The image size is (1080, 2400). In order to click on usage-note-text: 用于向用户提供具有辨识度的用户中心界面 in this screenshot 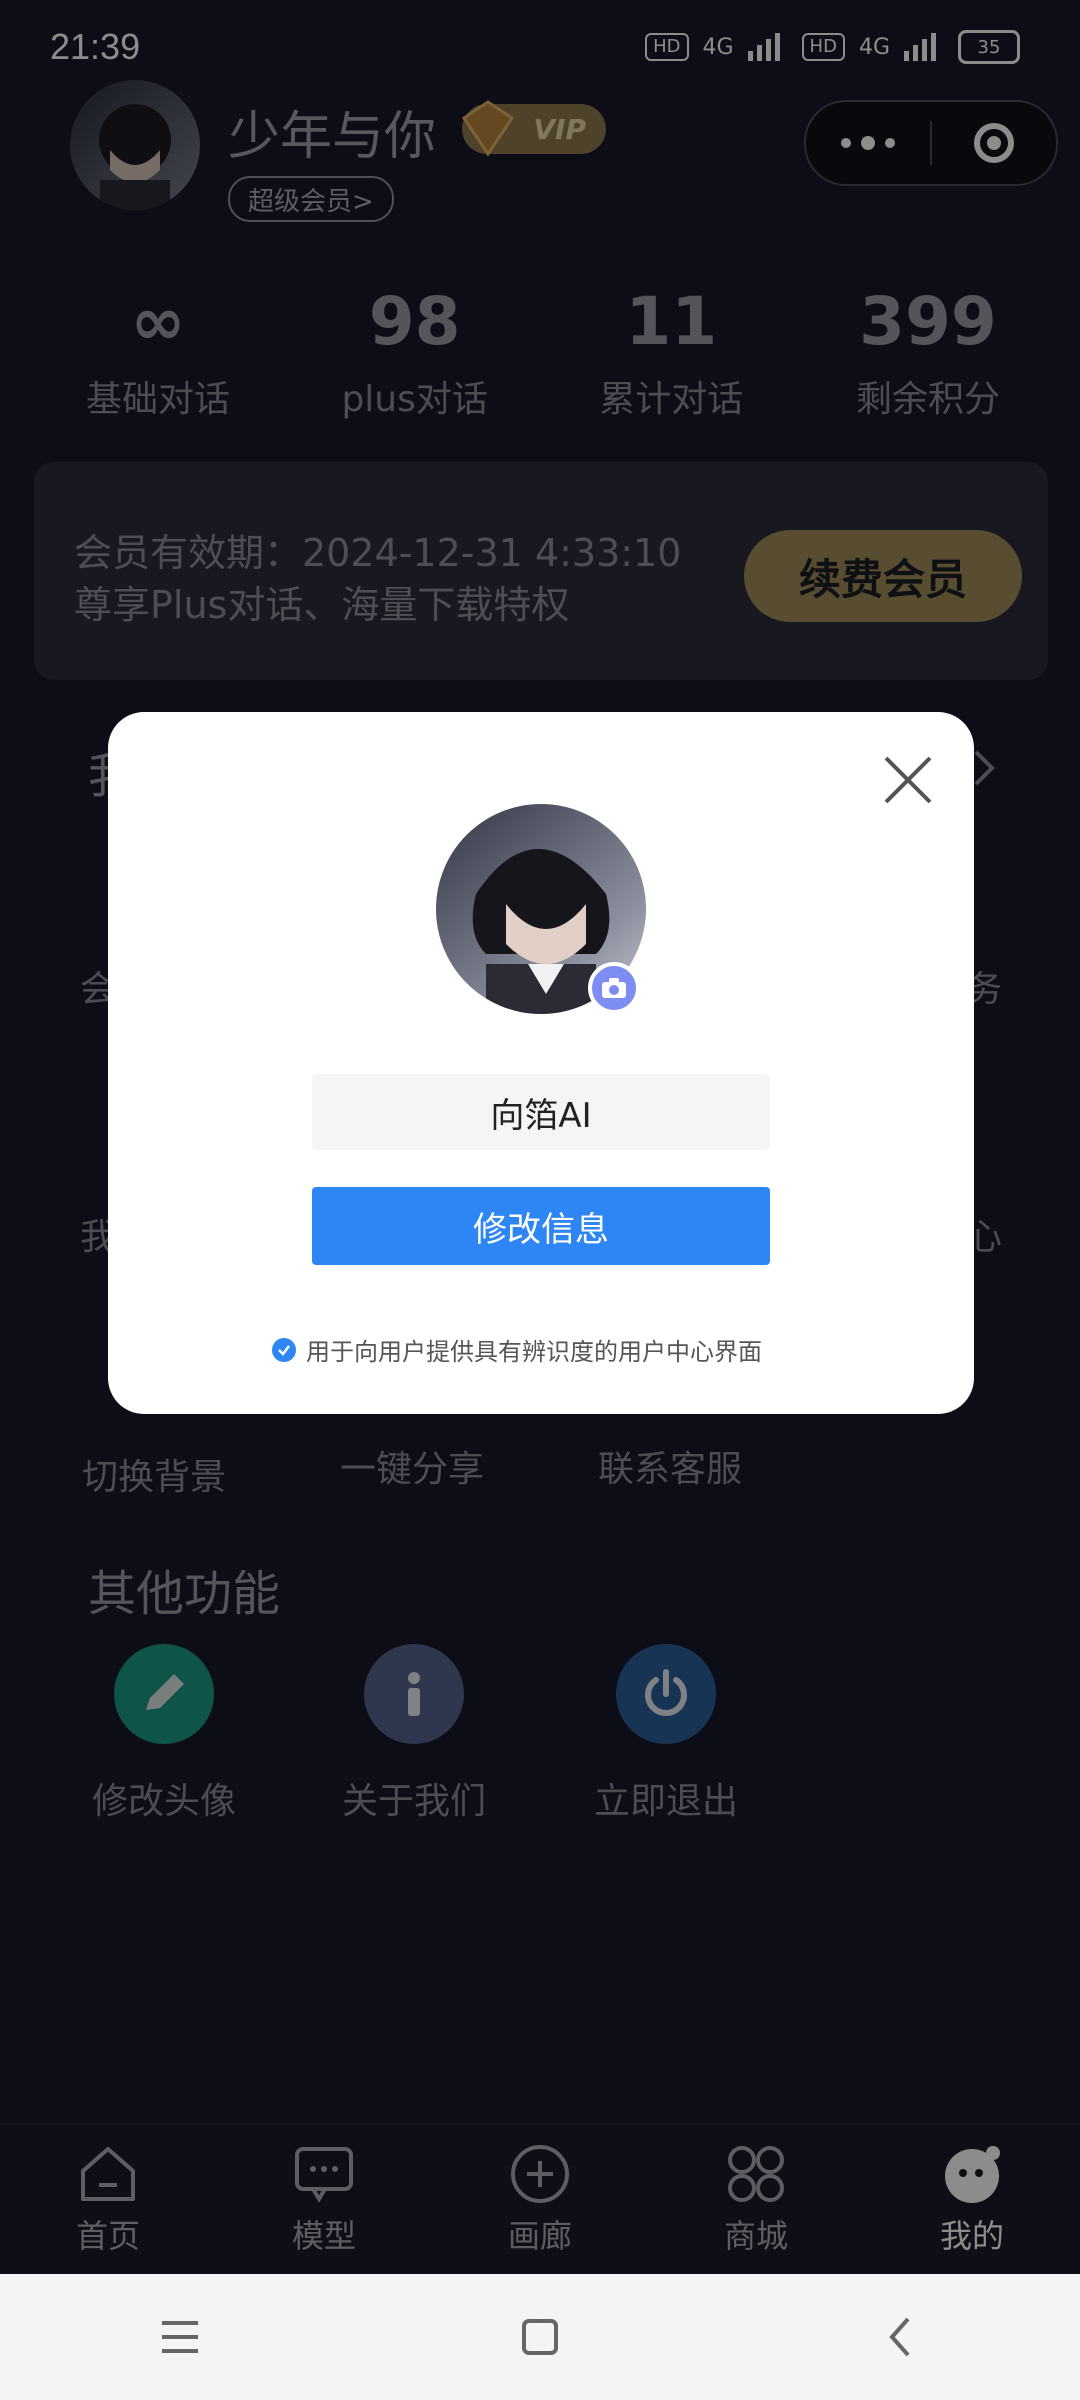, I will do `click(534, 1352)`.